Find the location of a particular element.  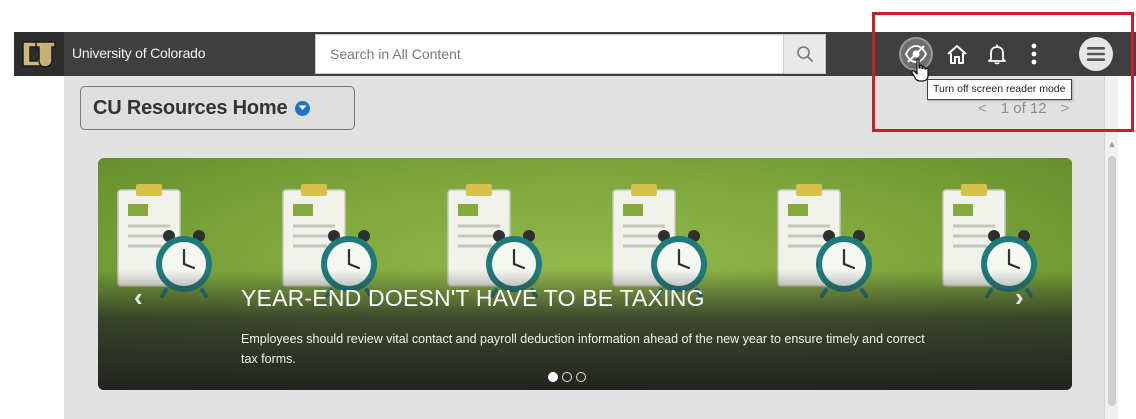

org-name: University of Colorado is located at coordinates (139, 53).